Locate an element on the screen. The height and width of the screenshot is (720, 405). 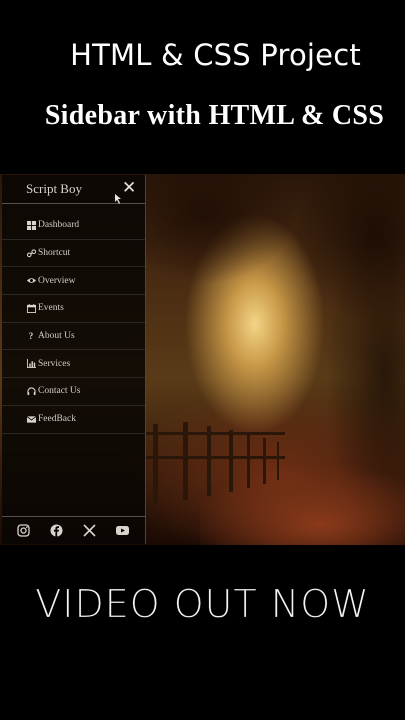
headset-icon is located at coordinates (31, 391).